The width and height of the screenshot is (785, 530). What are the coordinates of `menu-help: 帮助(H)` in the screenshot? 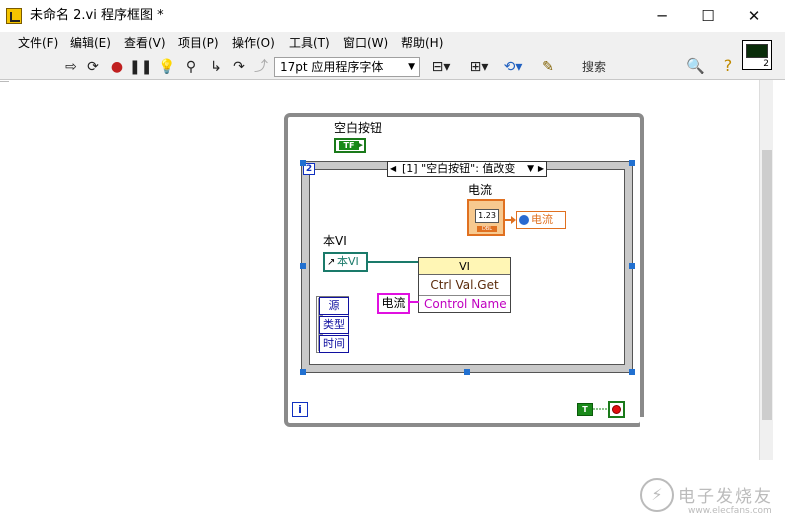 It's located at (422, 43).